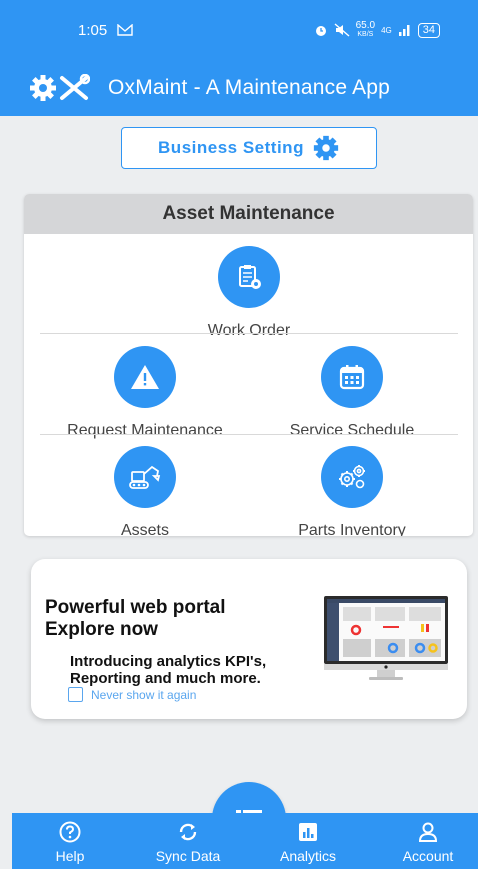  What do you see at coordinates (308, 832) in the screenshot?
I see `analytics-icon` at bounding box center [308, 832].